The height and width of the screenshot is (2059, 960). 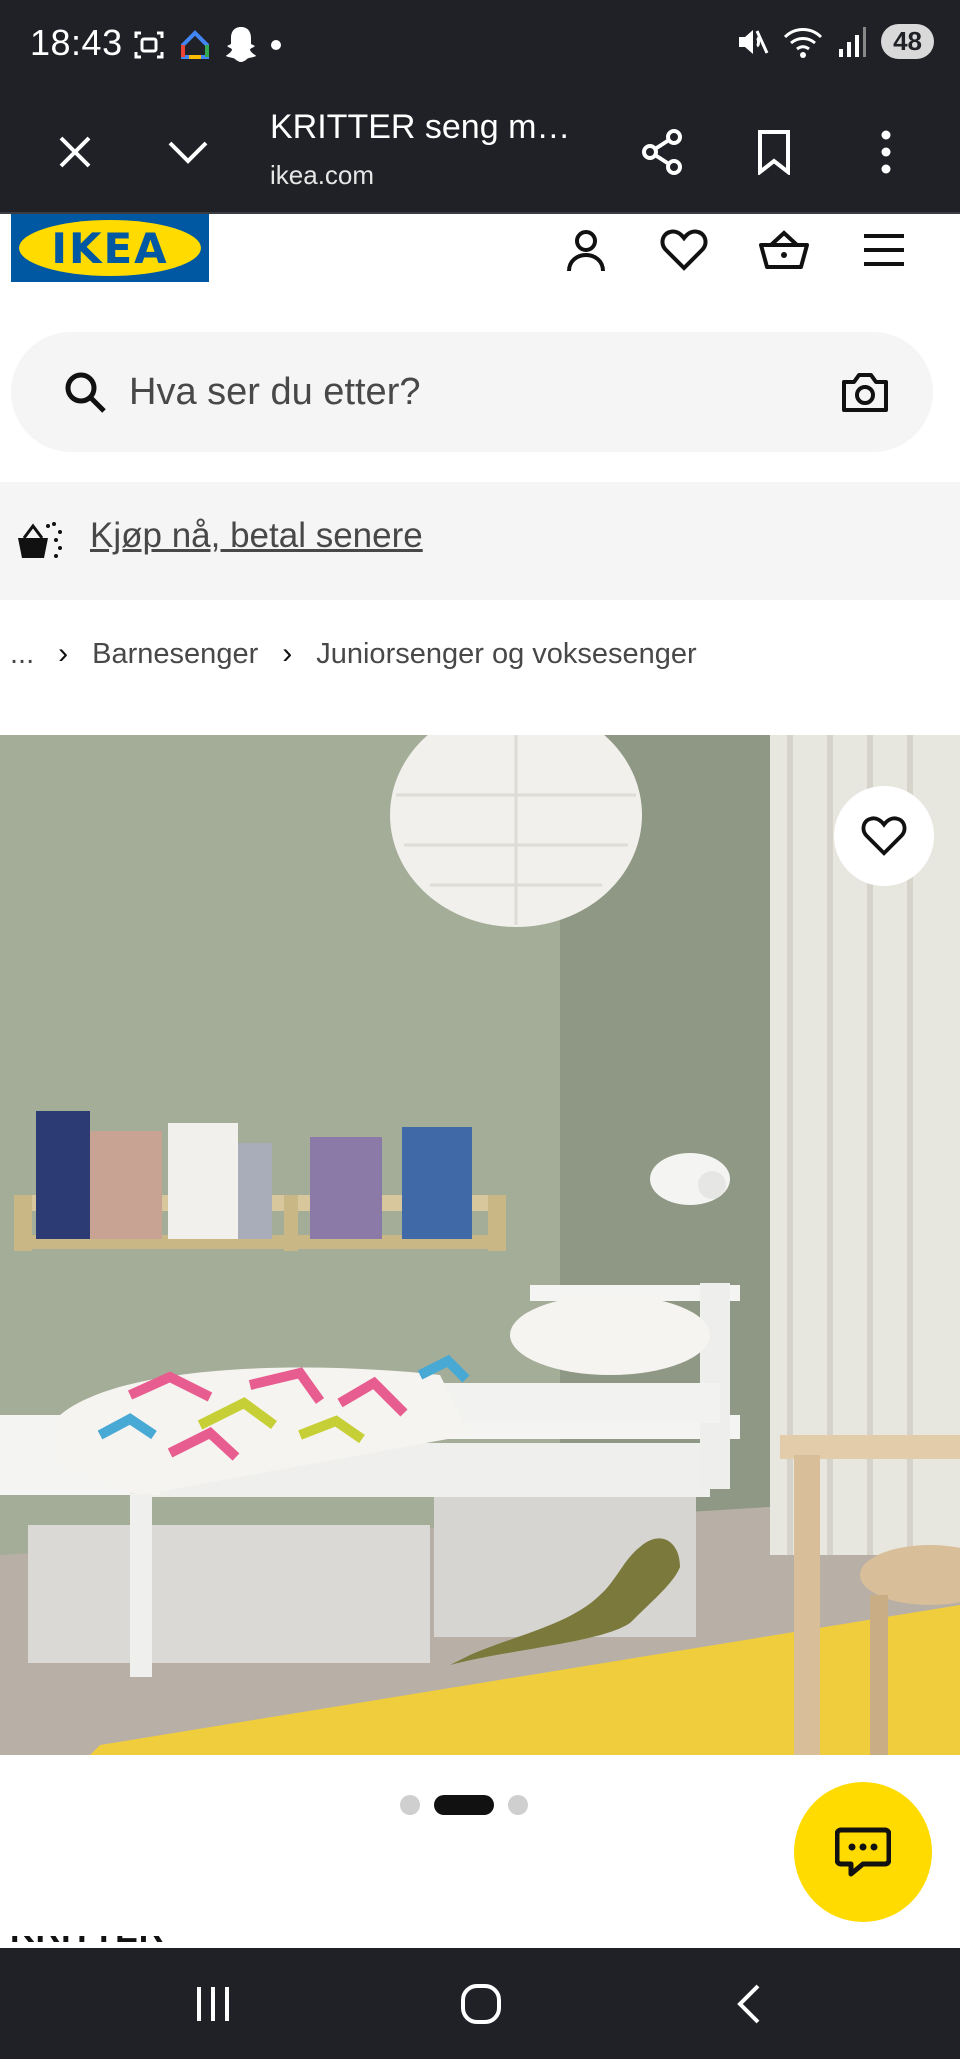 I want to click on favourites-button, so click(x=684, y=250).